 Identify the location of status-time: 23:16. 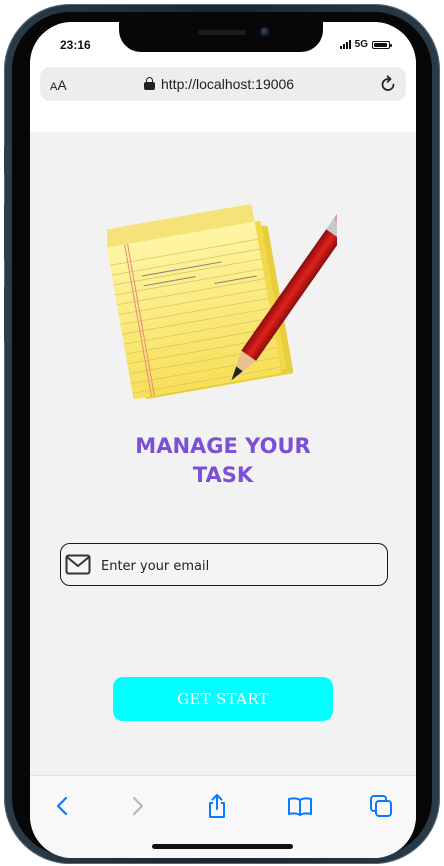
(75, 45).